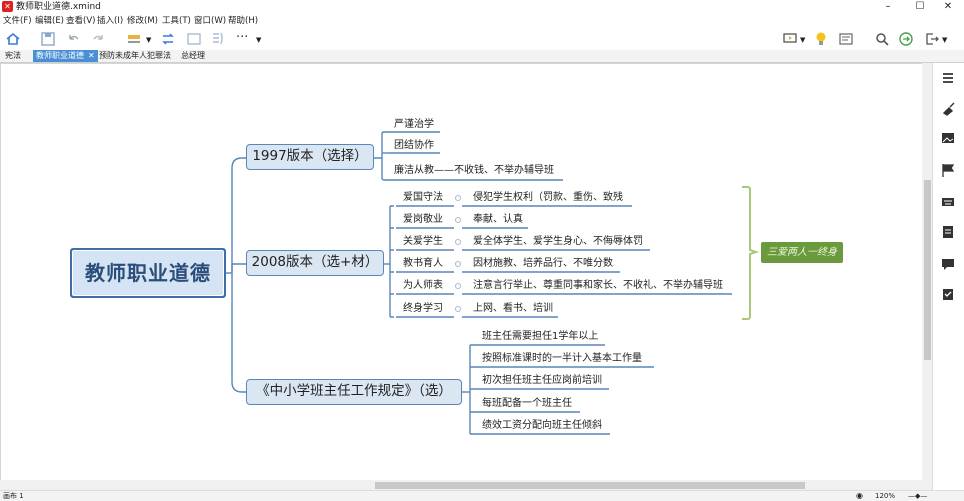 The width and height of the screenshot is (964, 501). Describe the element at coordinates (527, 404) in the screenshot. I see `subtopic: 每班配备一个班主任` at that location.